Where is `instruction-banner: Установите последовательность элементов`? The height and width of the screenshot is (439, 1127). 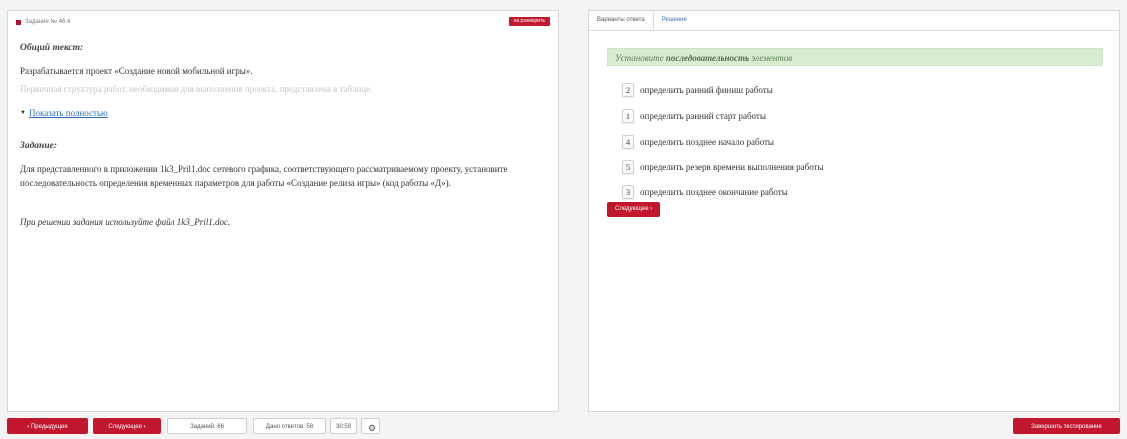
instruction-banner: Установите последовательность элементов is located at coordinates (855, 57).